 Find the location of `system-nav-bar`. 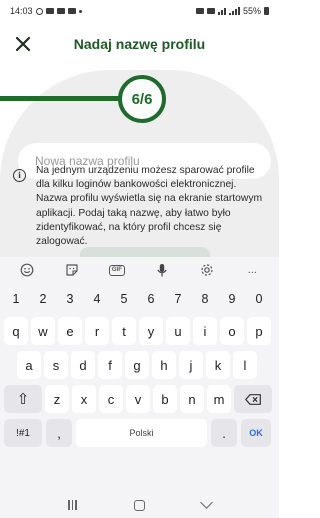

system-nav-bar is located at coordinates (139, 505).